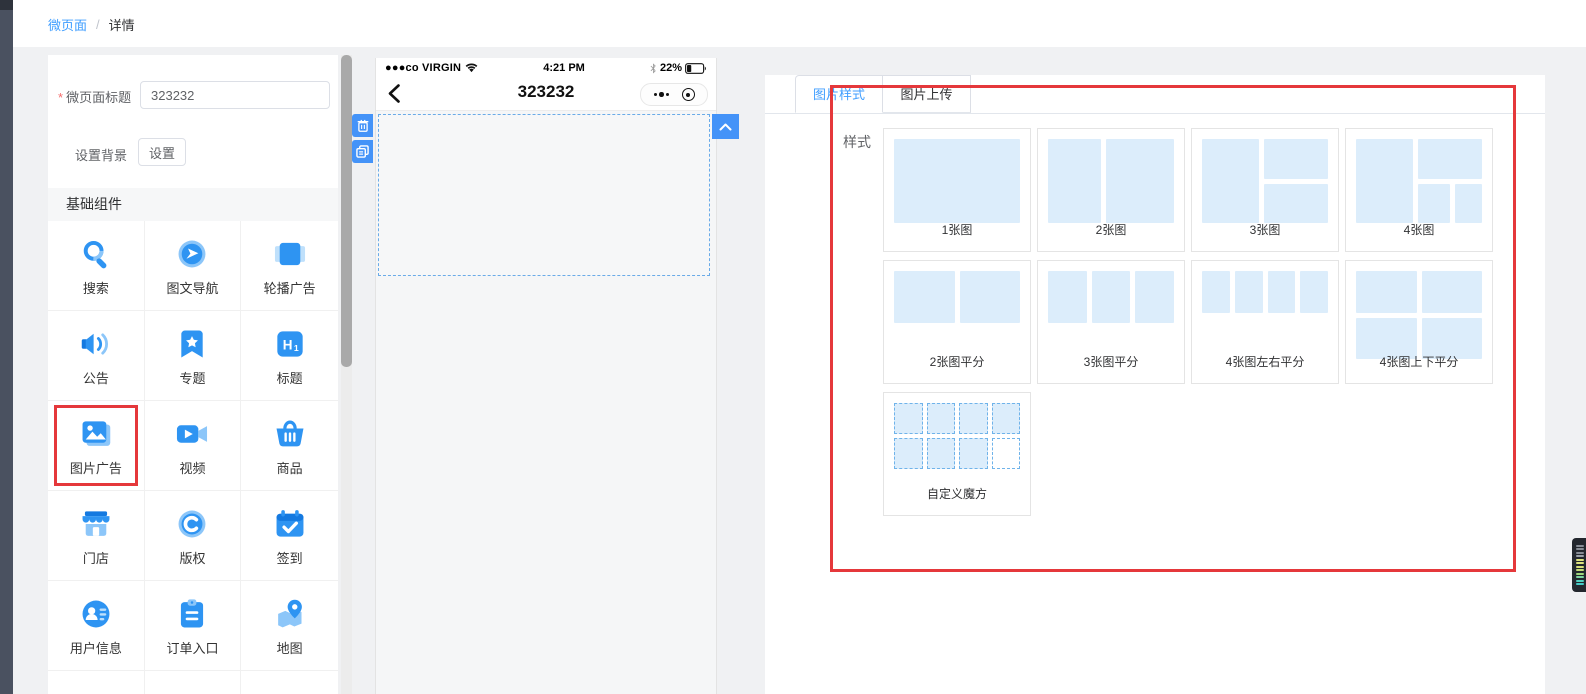 This screenshot has height=694, width=1586. Describe the element at coordinates (121, 25) in the screenshot. I see `breadcrumb-current-detail: 详情` at that location.